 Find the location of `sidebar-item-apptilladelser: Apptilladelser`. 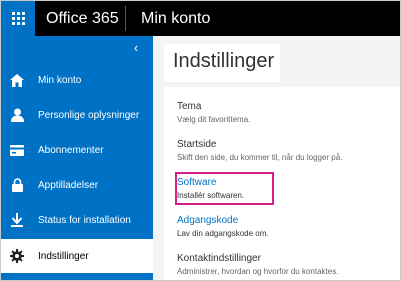

sidebar-item-apptilladelser: Apptilladelser is located at coordinates (77, 185).